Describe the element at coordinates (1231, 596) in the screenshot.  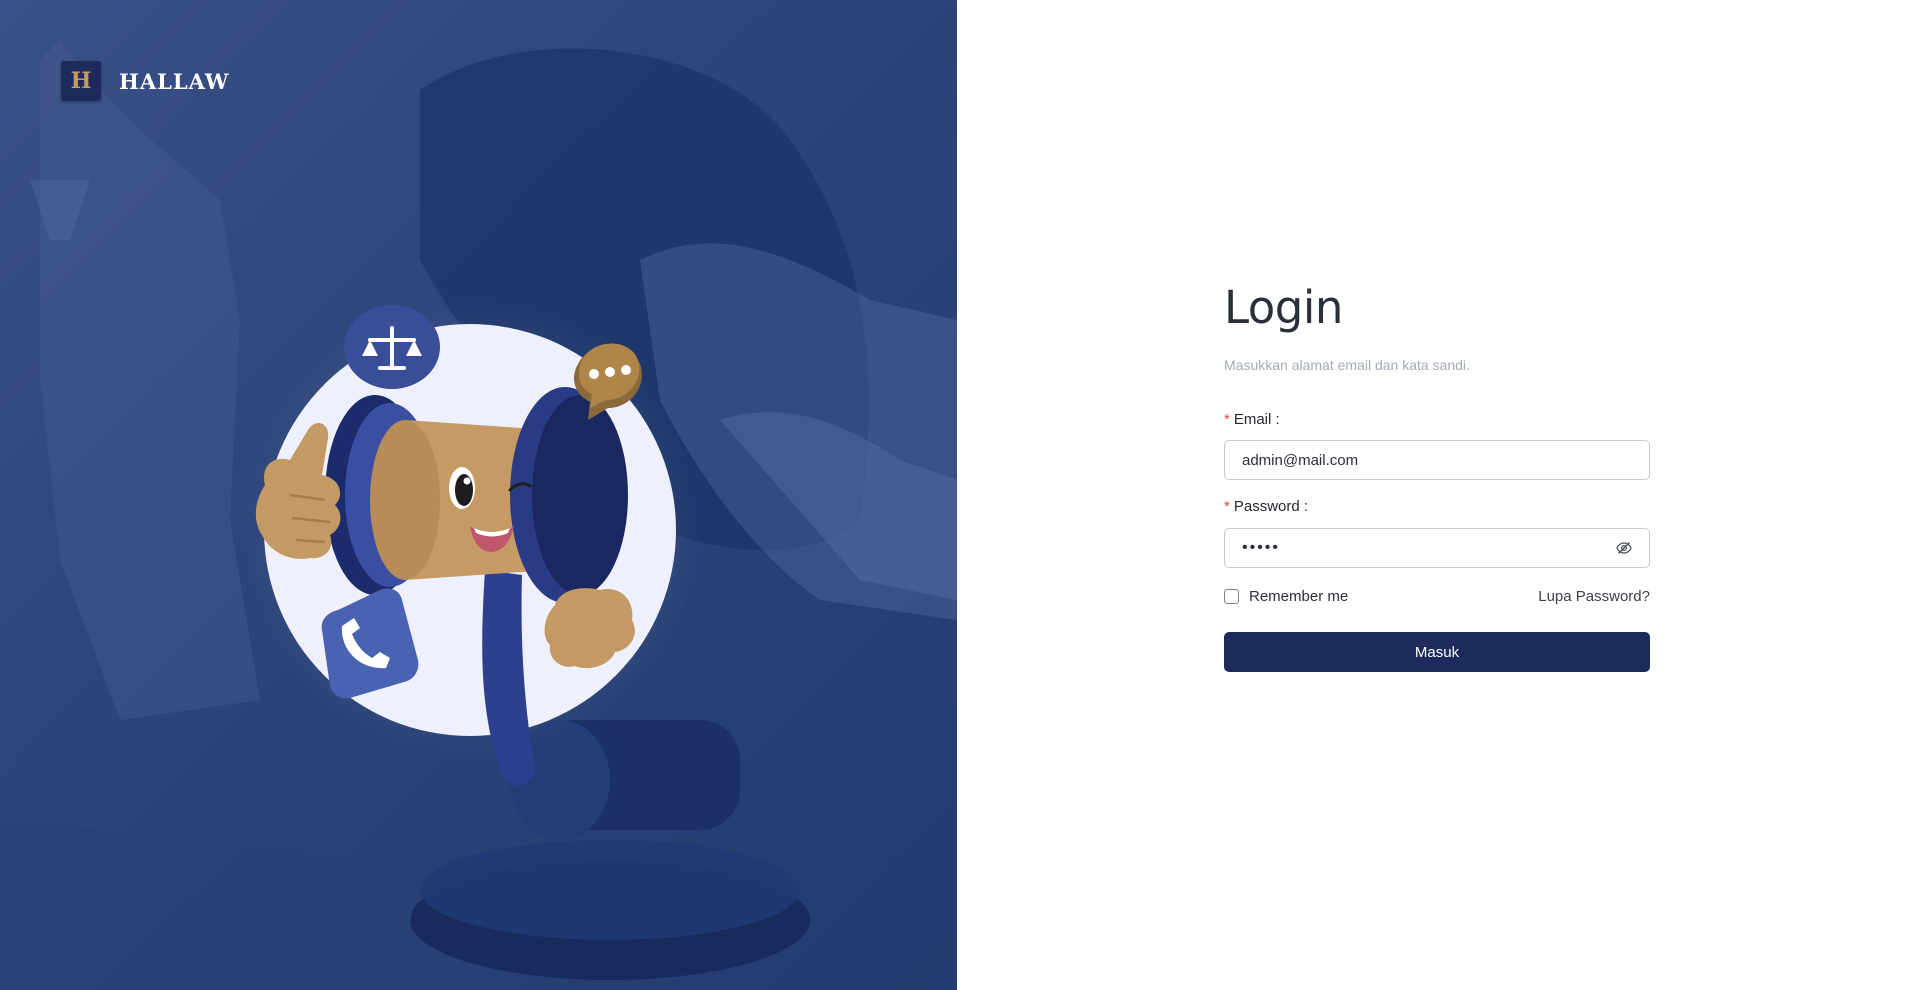
I see `checkbox-box` at that location.